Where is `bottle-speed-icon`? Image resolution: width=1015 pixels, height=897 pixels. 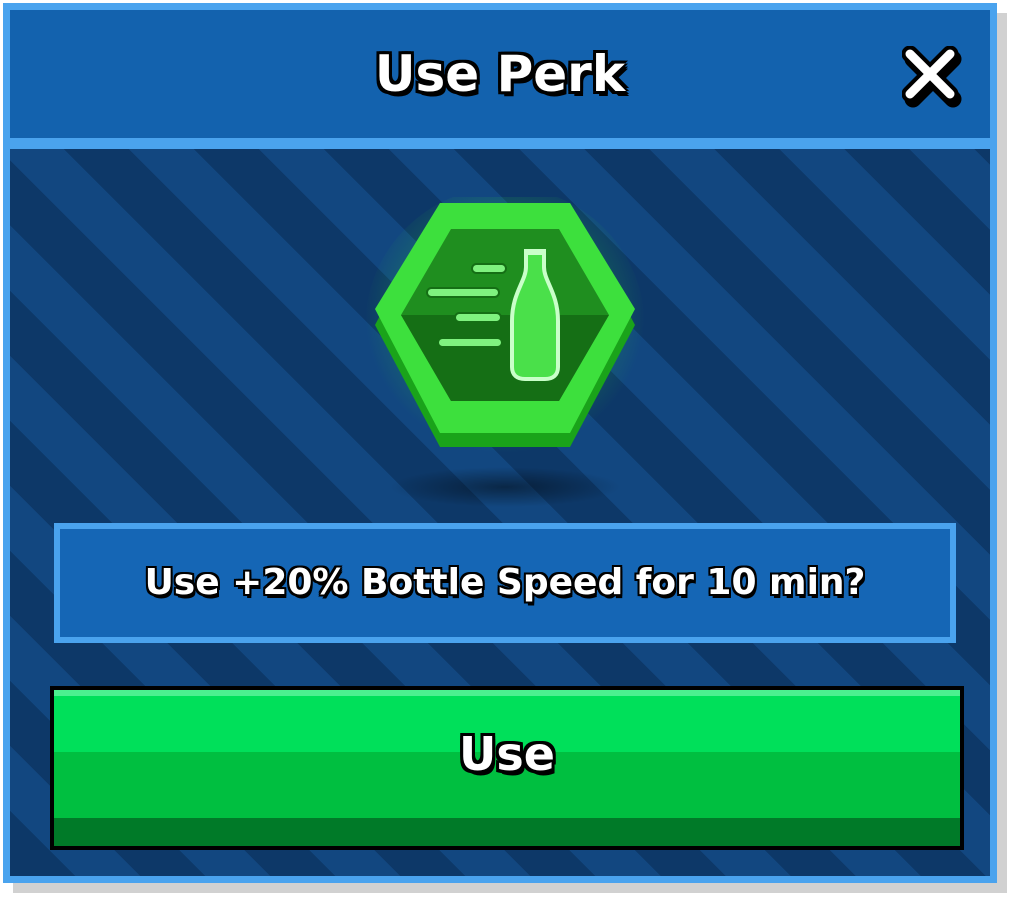
bottle-speed-icon is located at coordinates (505, 352).